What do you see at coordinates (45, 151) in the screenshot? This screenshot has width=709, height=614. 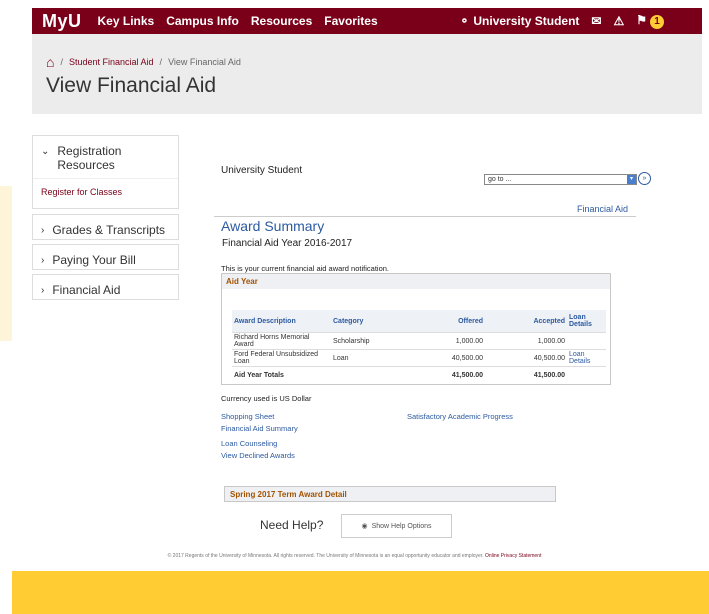 I see `chevron-down-icon: ⌄` at bounding box center [45, 151].